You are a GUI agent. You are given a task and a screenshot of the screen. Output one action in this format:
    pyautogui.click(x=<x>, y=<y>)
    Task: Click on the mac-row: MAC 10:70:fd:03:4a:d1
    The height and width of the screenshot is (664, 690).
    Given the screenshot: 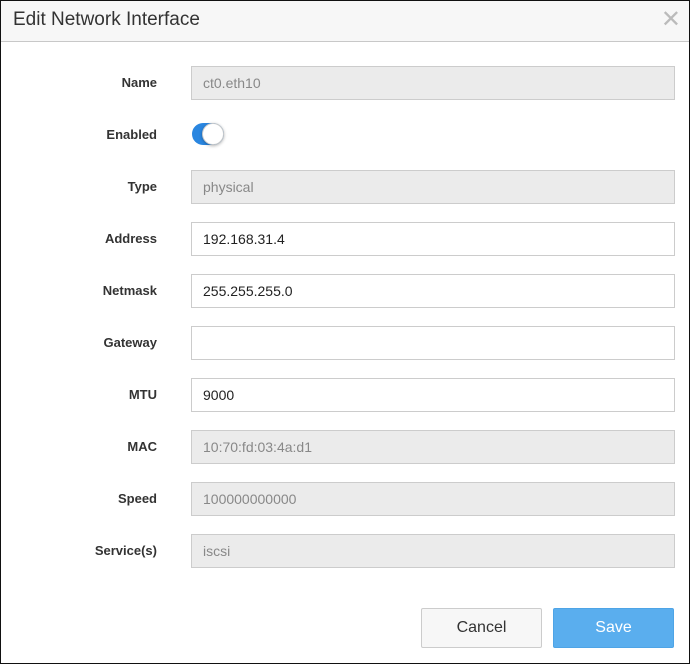 What is the action you would take?
    pyautogui.click(x=345, y=447)
    